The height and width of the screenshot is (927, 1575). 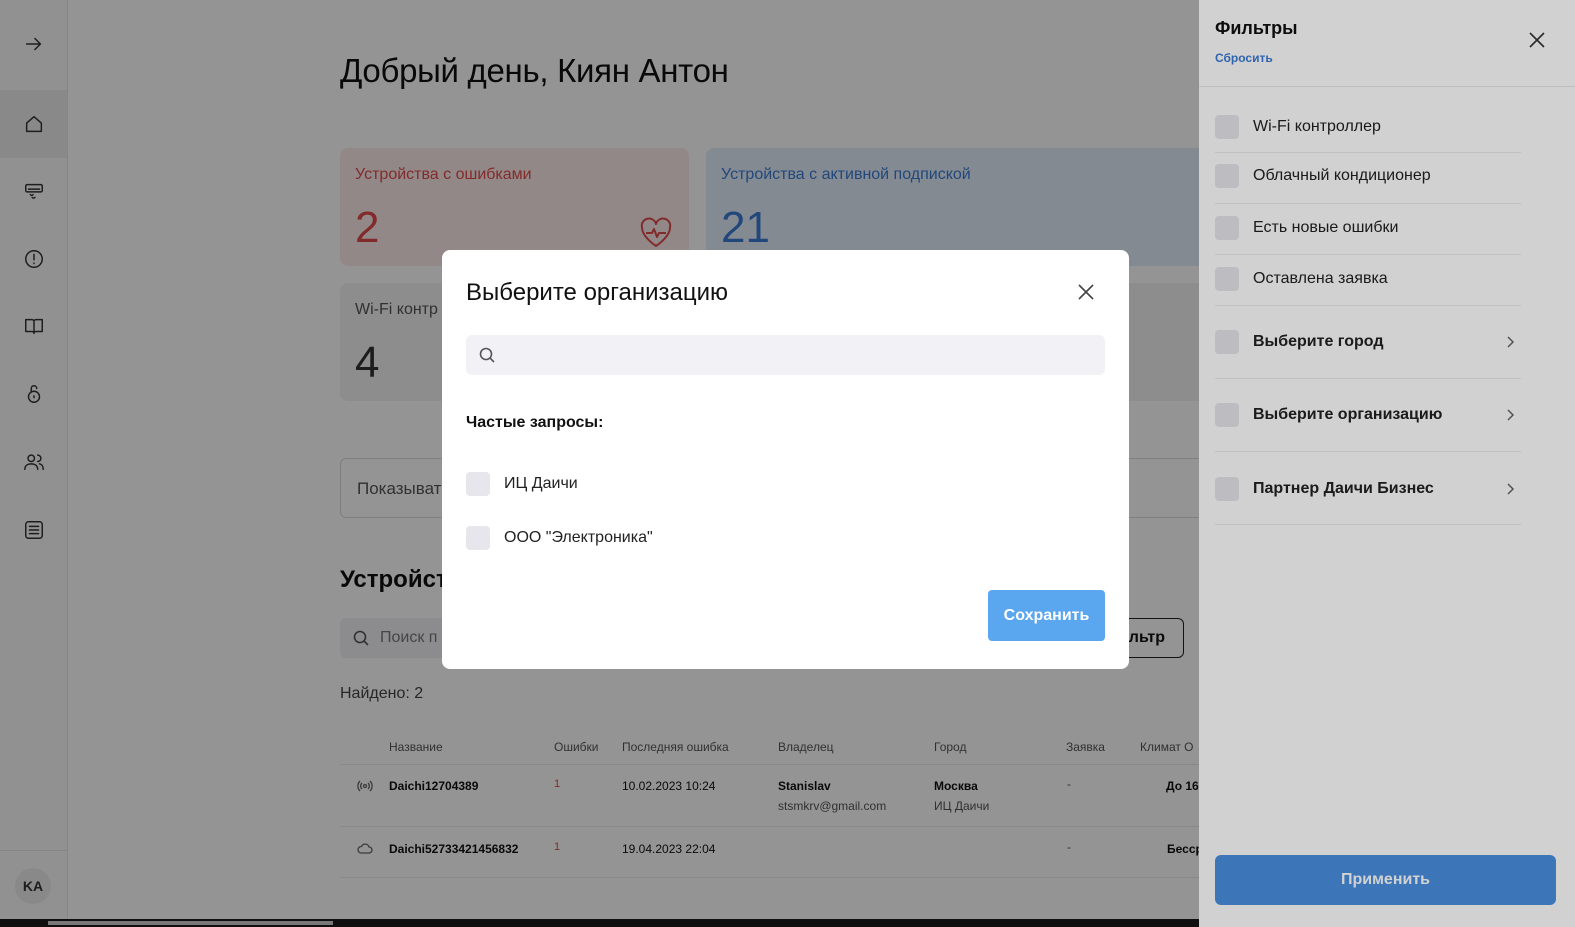 I want to click on close-modal-button, so click(x=1086, y=292).